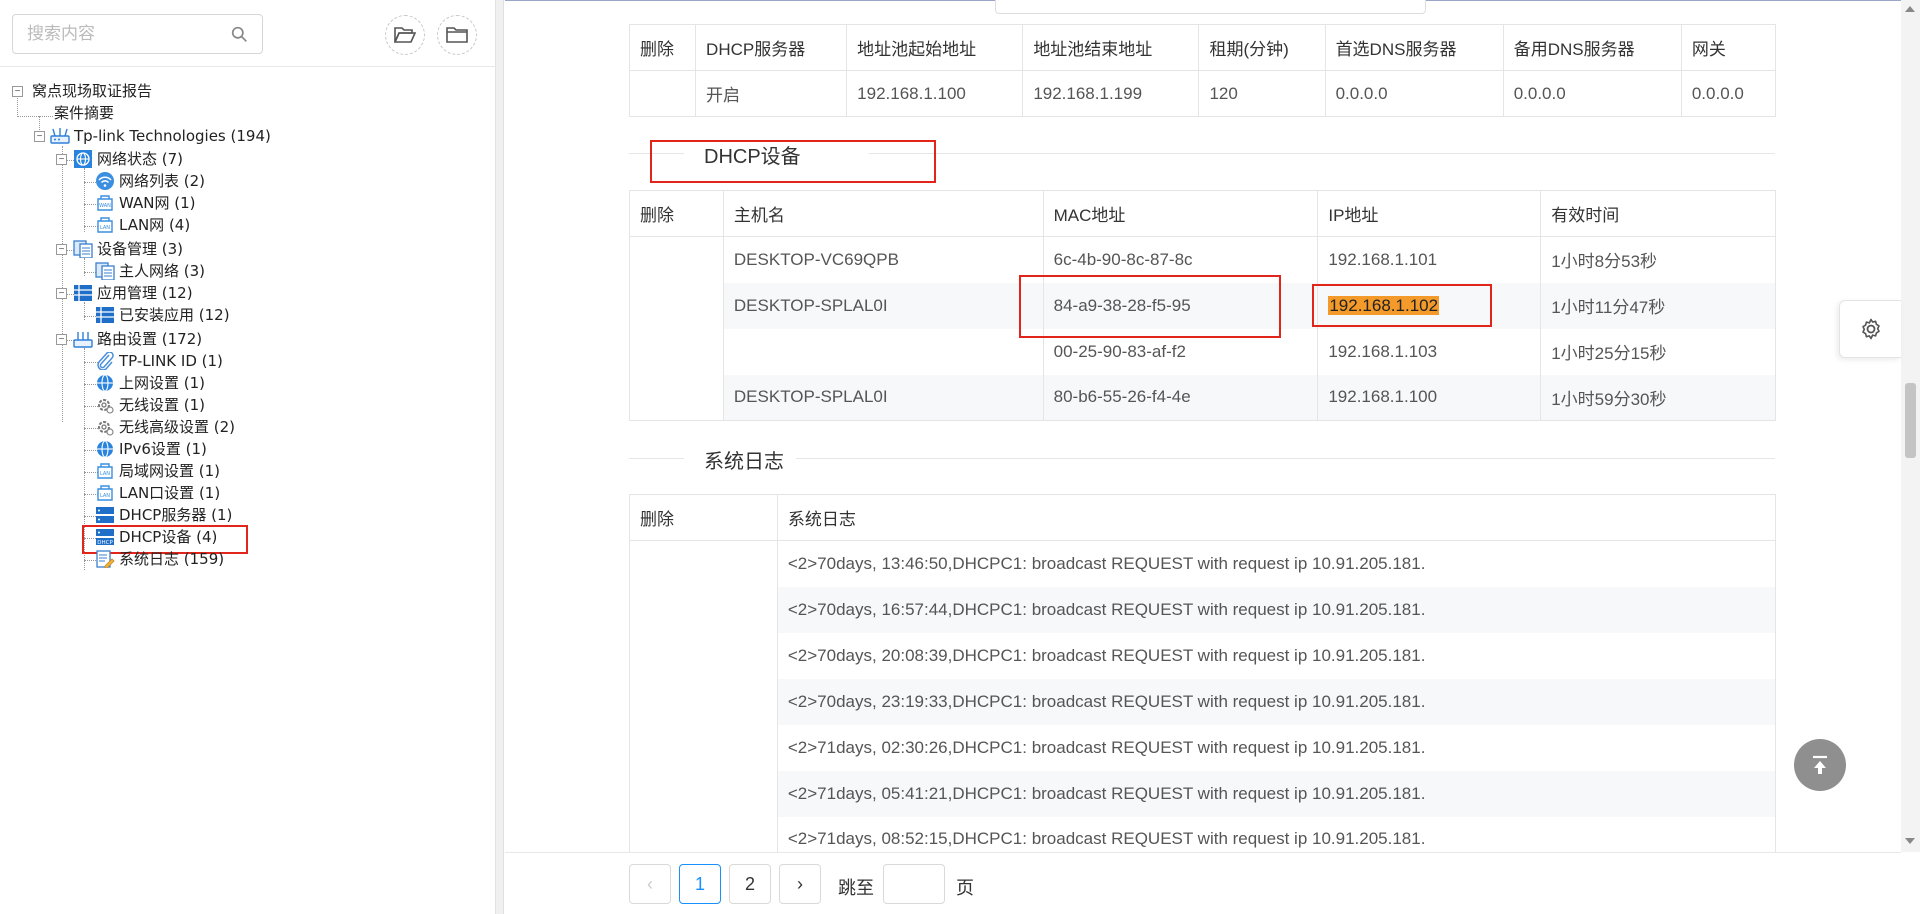 The height and width of the screenshot is (914, 1920). Describe the element at coordinates (1262, 47) in the screenshot. I see `column-header: 租期(分钟)` at that location.